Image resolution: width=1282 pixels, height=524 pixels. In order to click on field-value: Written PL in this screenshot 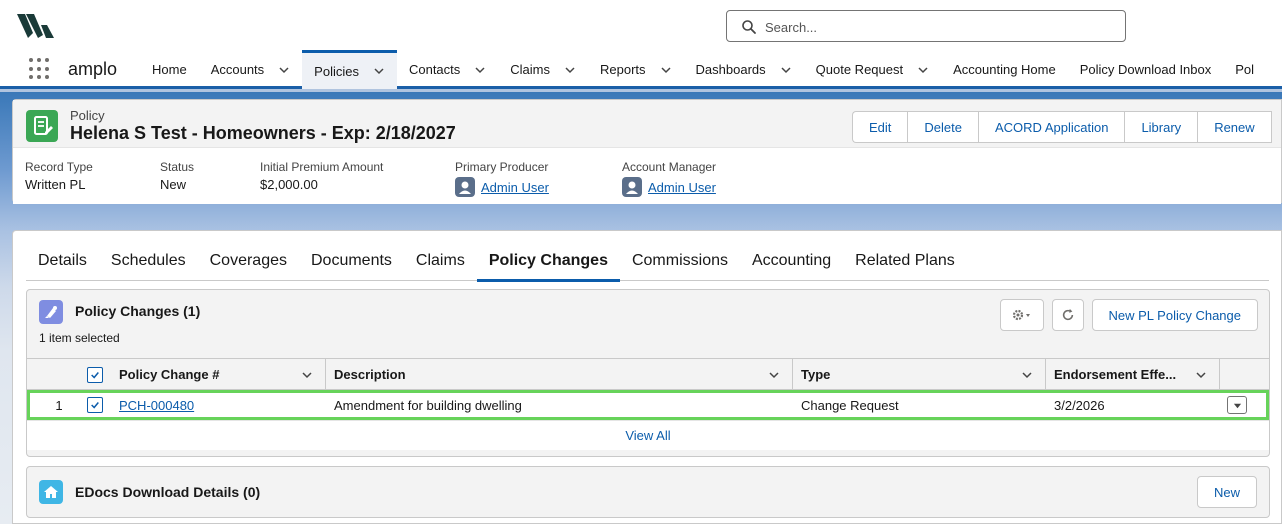, I will do `click(59, 184)`.